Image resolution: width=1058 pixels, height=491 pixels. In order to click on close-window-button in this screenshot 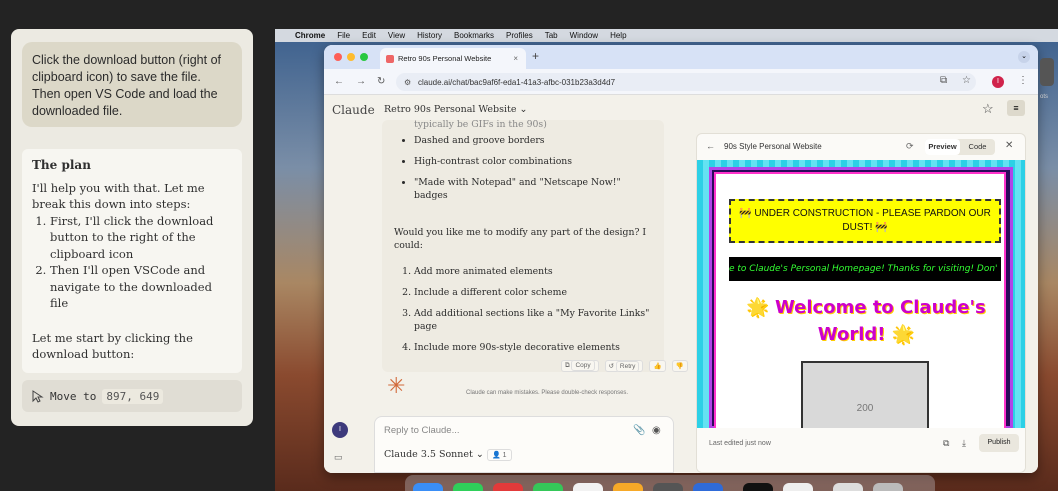, I will do `click(338, 57)`.